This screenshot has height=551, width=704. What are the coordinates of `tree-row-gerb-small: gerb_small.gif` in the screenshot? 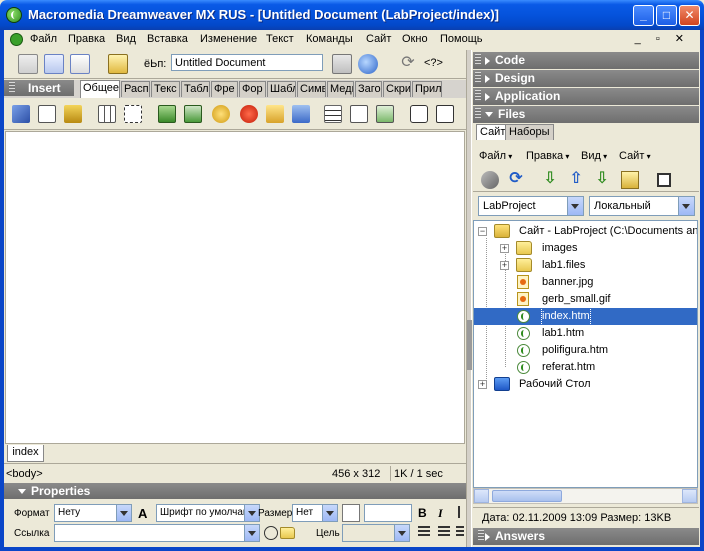 It's located at (585, 299).